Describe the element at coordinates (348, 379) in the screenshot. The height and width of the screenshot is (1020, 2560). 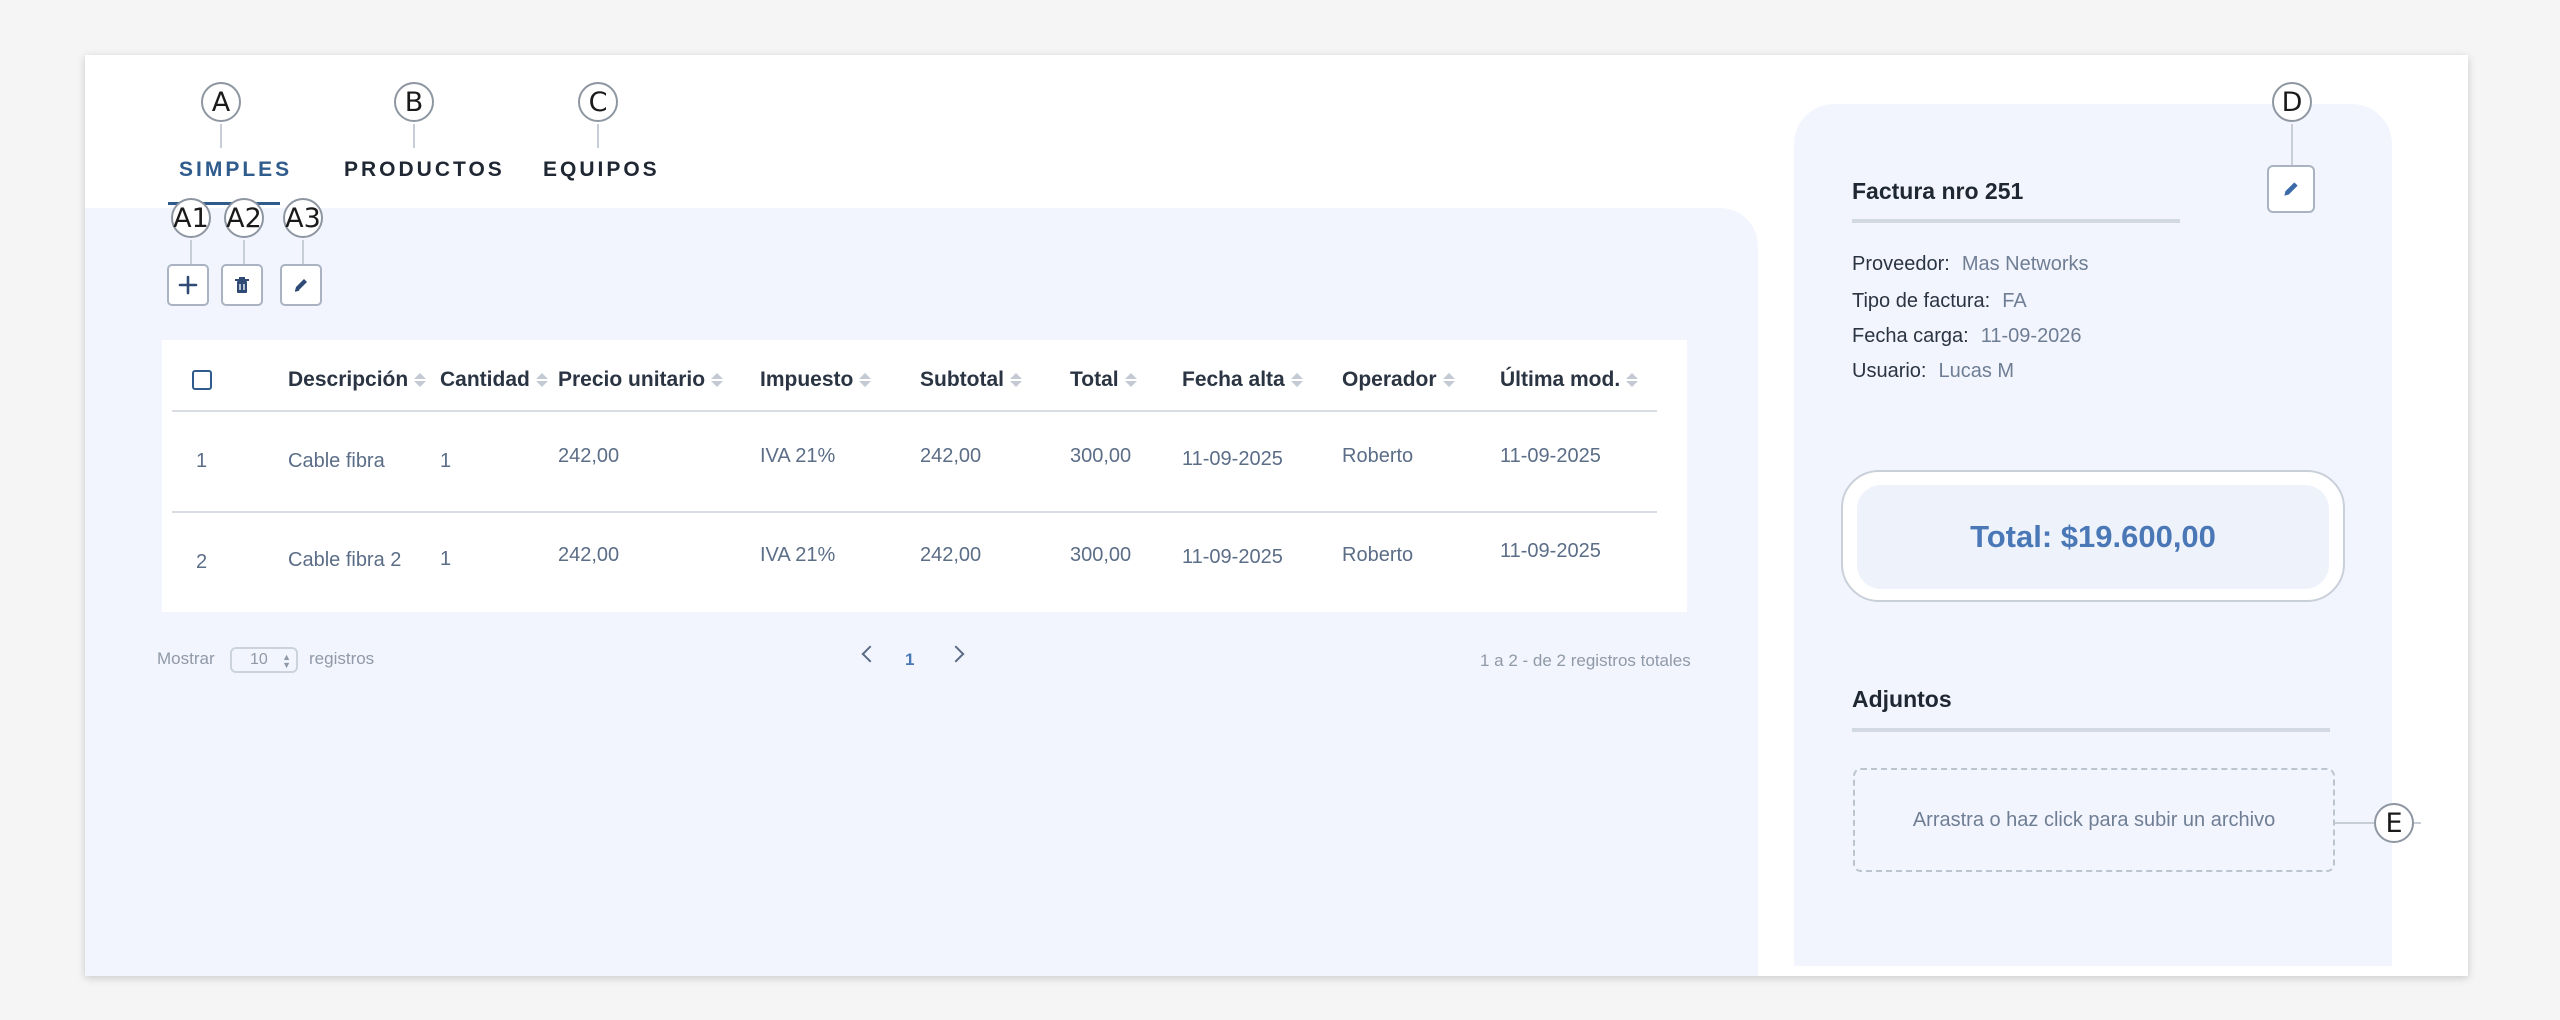
I see `column-header-label: Descripción` at that location.